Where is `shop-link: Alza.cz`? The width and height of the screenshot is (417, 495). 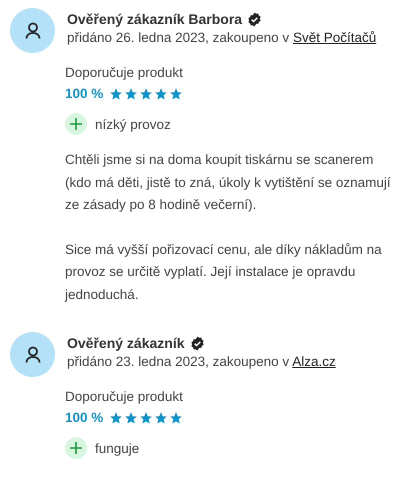
shop-link: Alza.cz is located at coordinates (314, 361).